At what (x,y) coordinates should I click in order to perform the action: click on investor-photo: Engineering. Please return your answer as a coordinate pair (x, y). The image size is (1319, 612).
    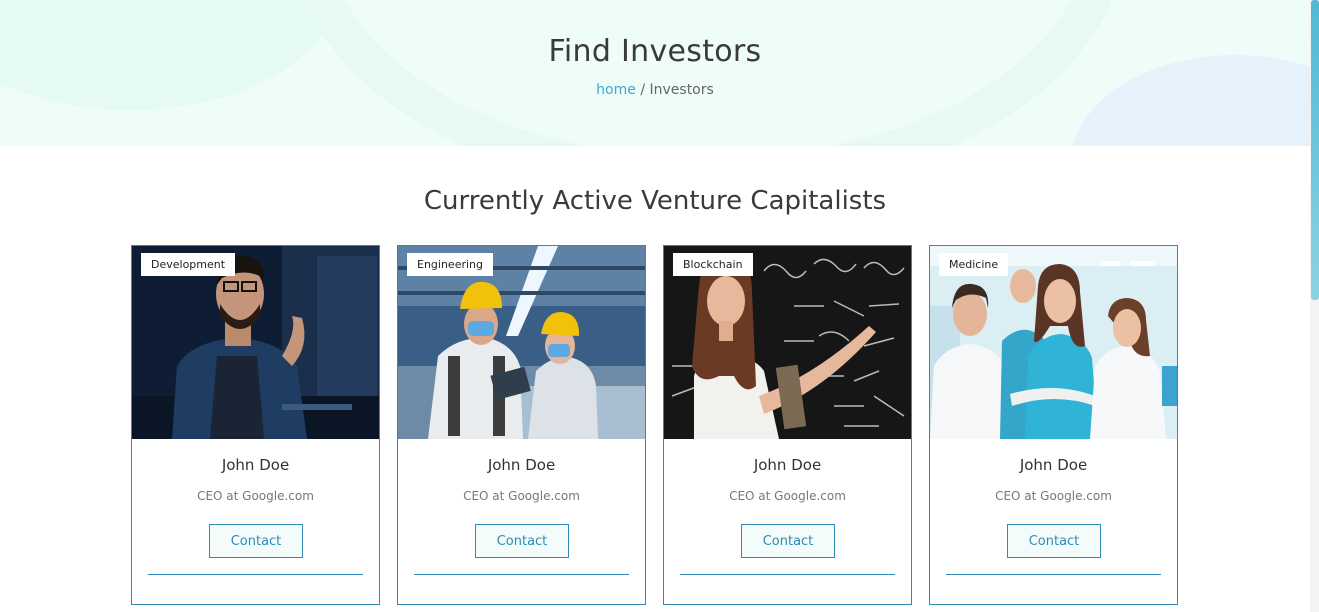
    Looking at the image, I should click on (521, 342).